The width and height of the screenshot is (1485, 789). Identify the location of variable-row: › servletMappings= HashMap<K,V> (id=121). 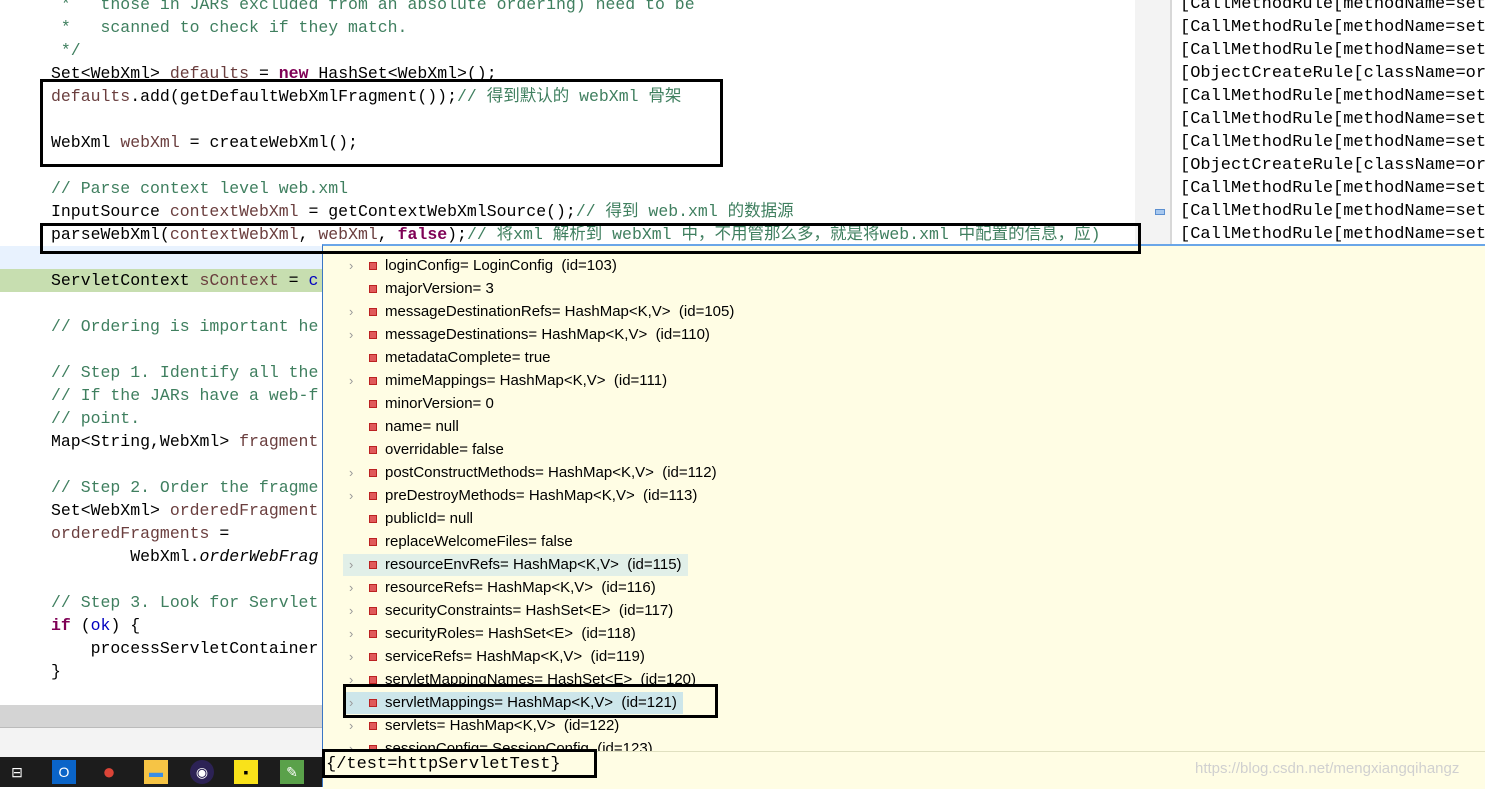
(513, 703).